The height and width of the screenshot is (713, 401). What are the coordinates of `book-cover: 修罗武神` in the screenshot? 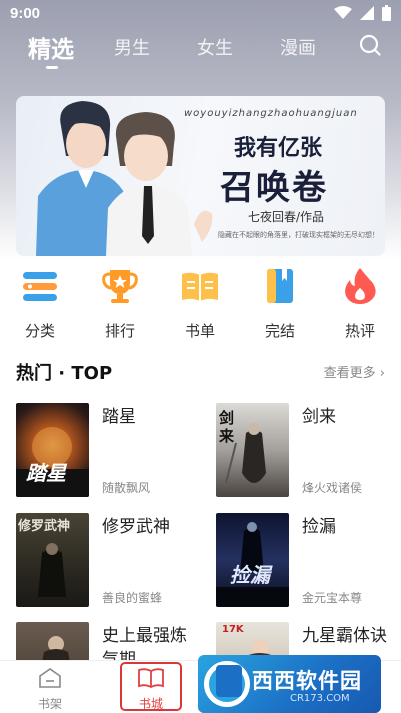 It's located at (52, 560).